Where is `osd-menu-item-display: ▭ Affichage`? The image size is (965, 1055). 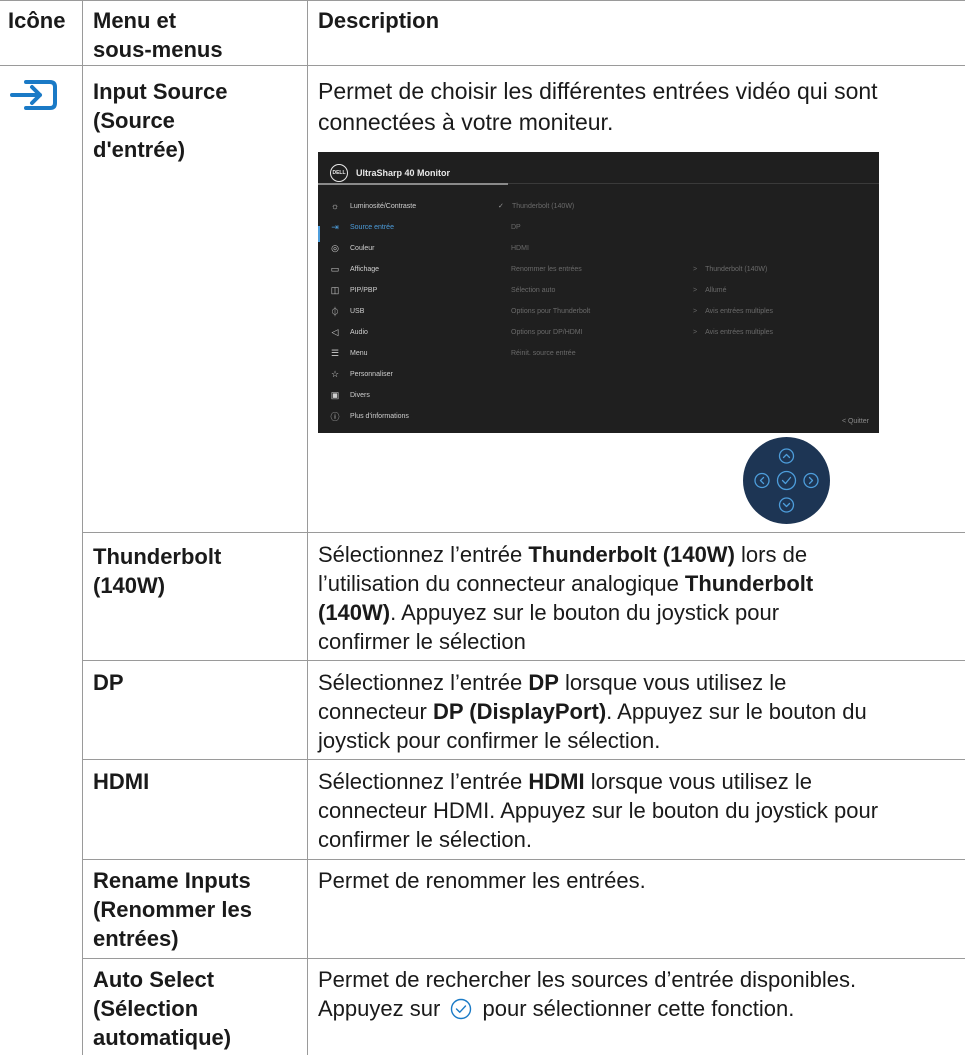
osd-menu-item-display: ▭ Affichage is located at coordinates (354, 269).